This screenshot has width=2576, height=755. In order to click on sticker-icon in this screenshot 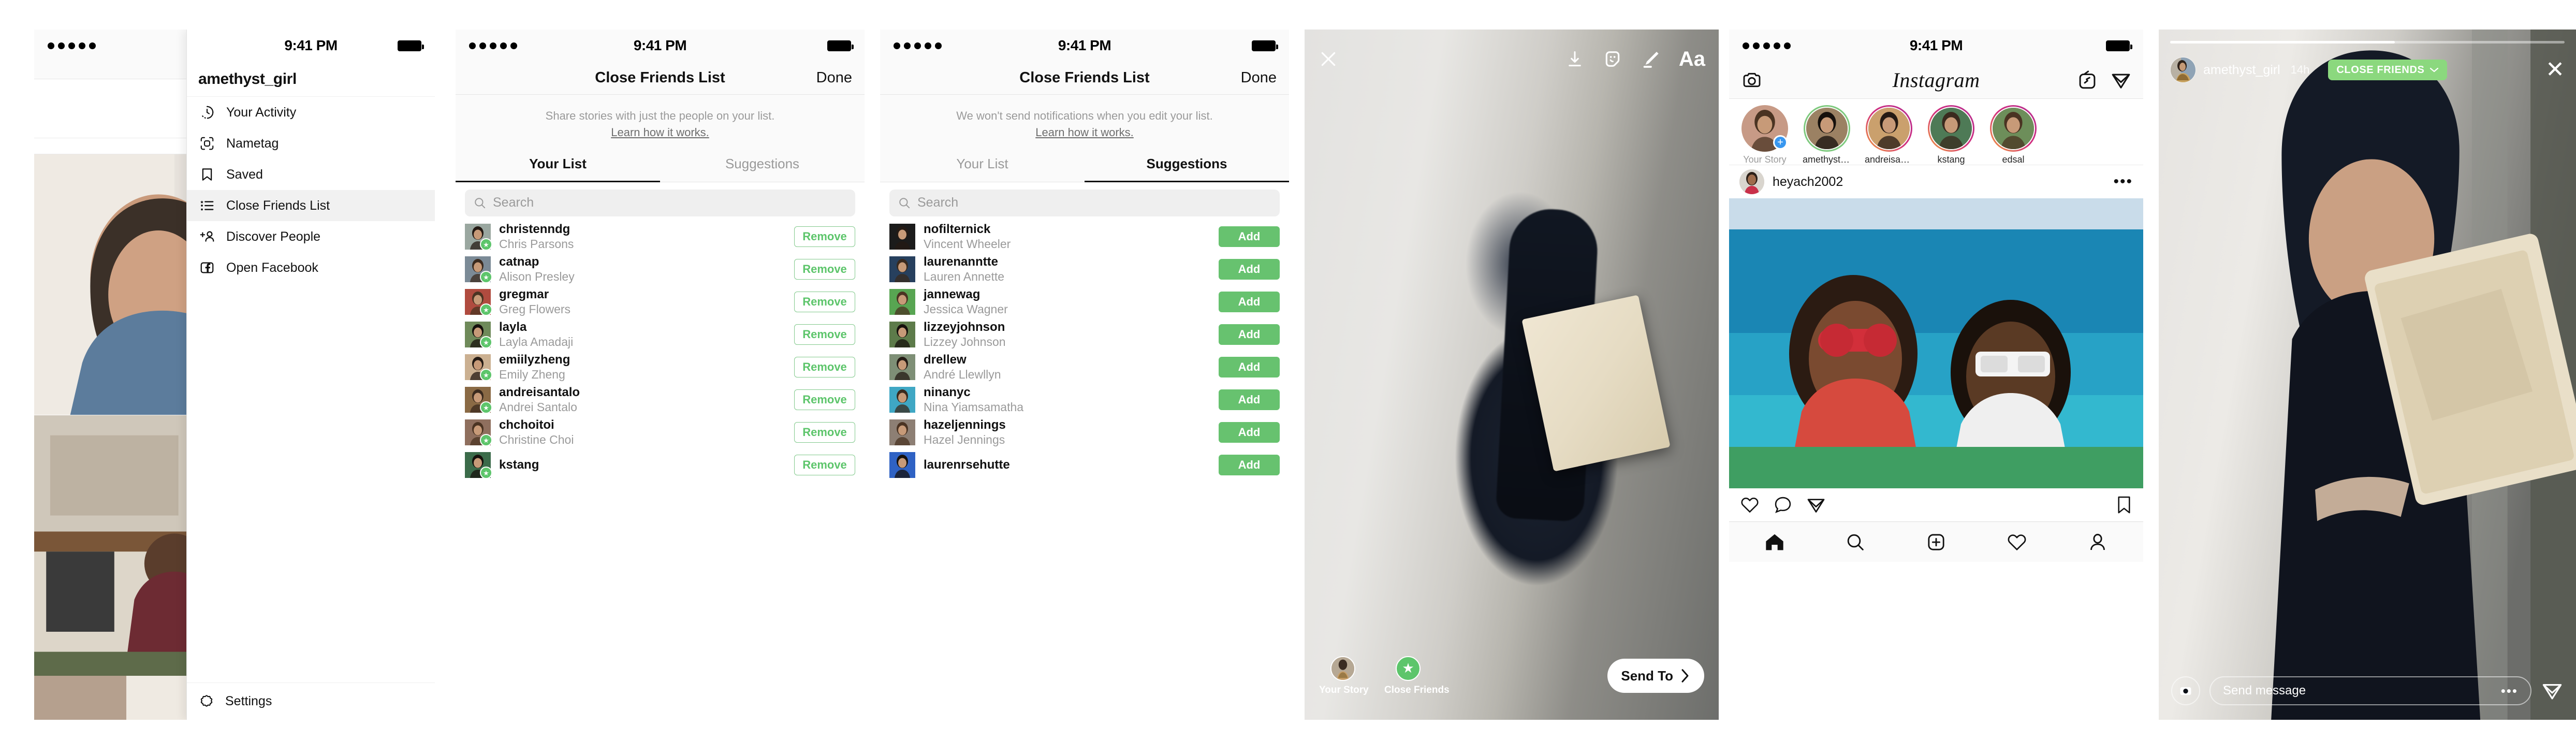, I will do `click(1612, 59)`.